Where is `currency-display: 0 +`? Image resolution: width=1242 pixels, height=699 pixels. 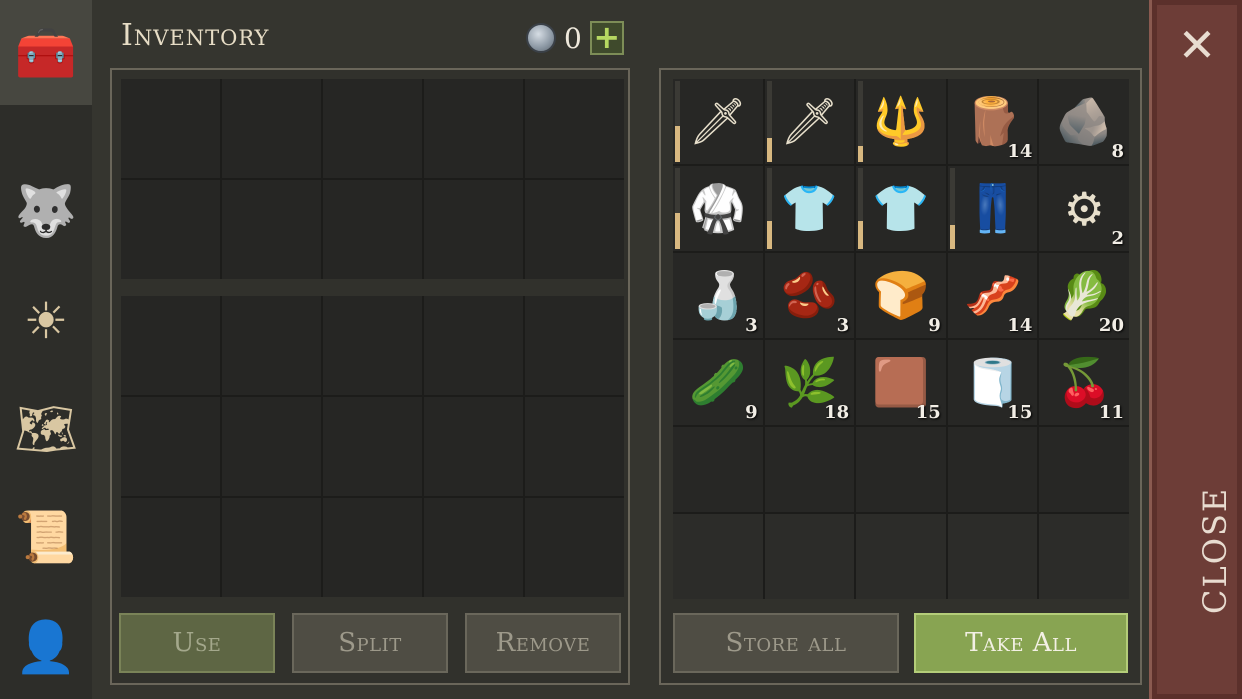
currency-display: 0 + is located at coordinates (575, 38).